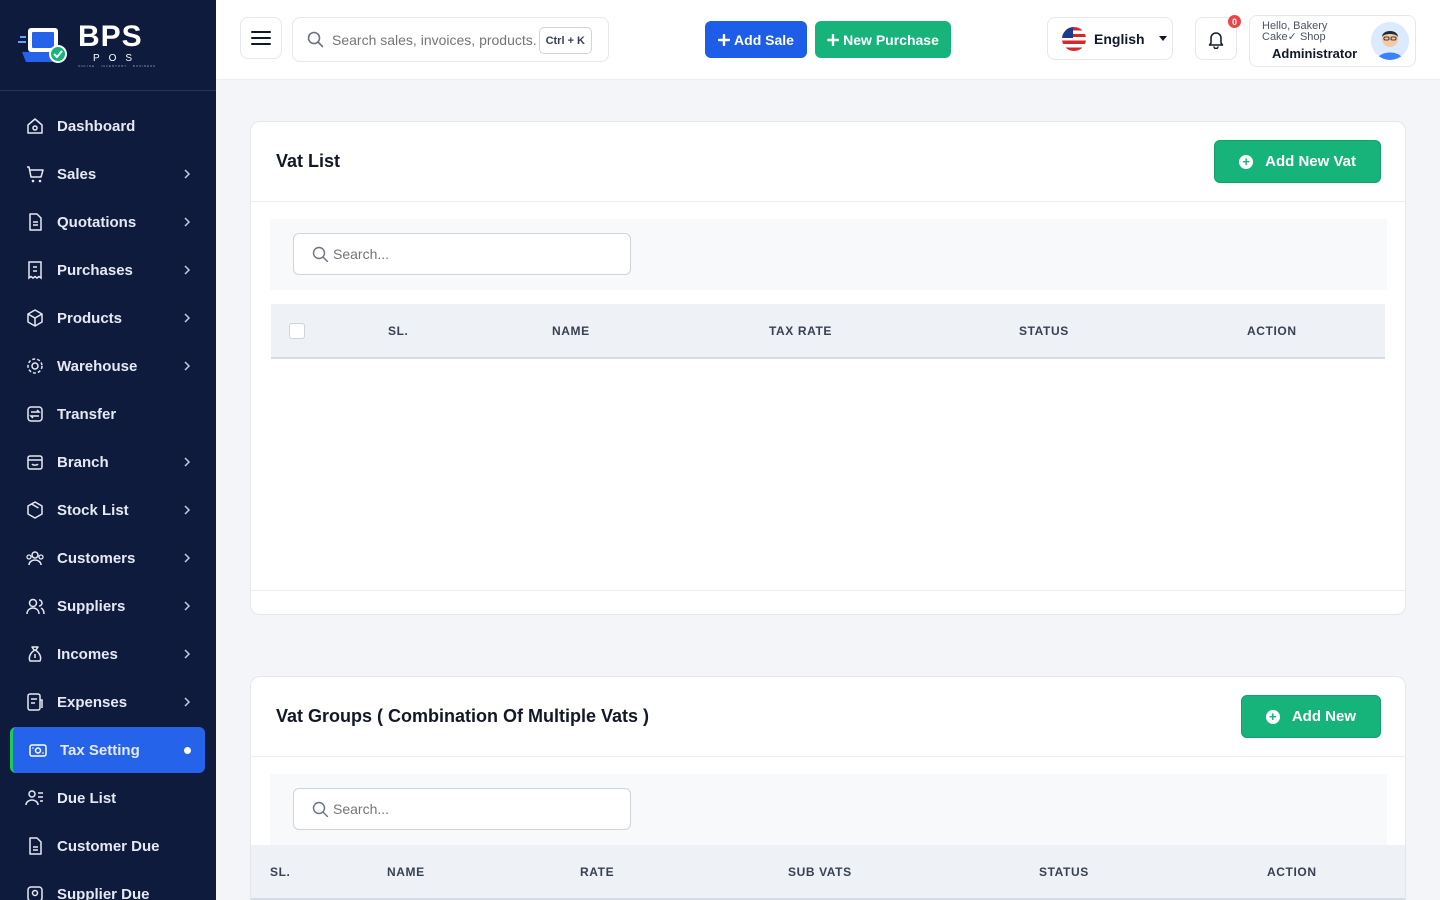 The height and width of the screenshot is (900, 1440). What do you see at coordinates (1234, 21) in the screenshot?
I see `notification-count-badge: 0` at bounding box center [1234, 21].